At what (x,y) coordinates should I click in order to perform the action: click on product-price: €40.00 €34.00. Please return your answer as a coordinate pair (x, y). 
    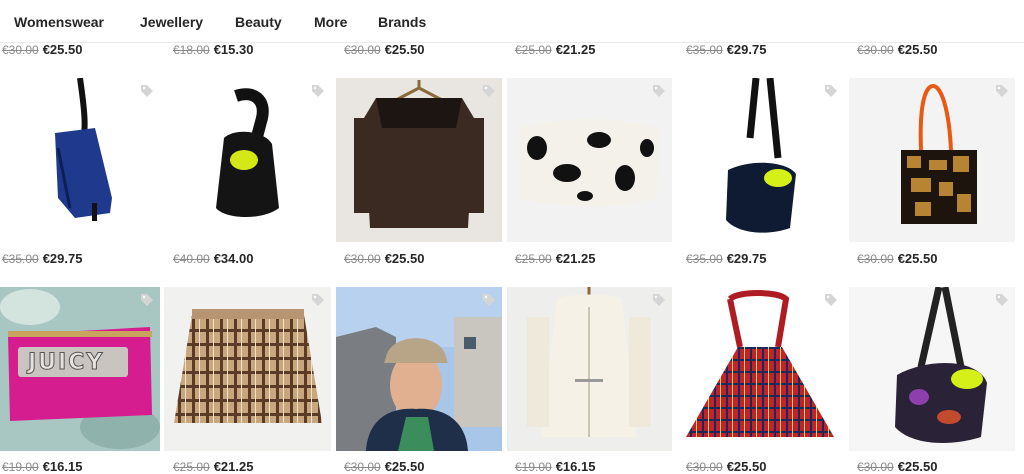
    Looking at the image, I should click on (213, 258).